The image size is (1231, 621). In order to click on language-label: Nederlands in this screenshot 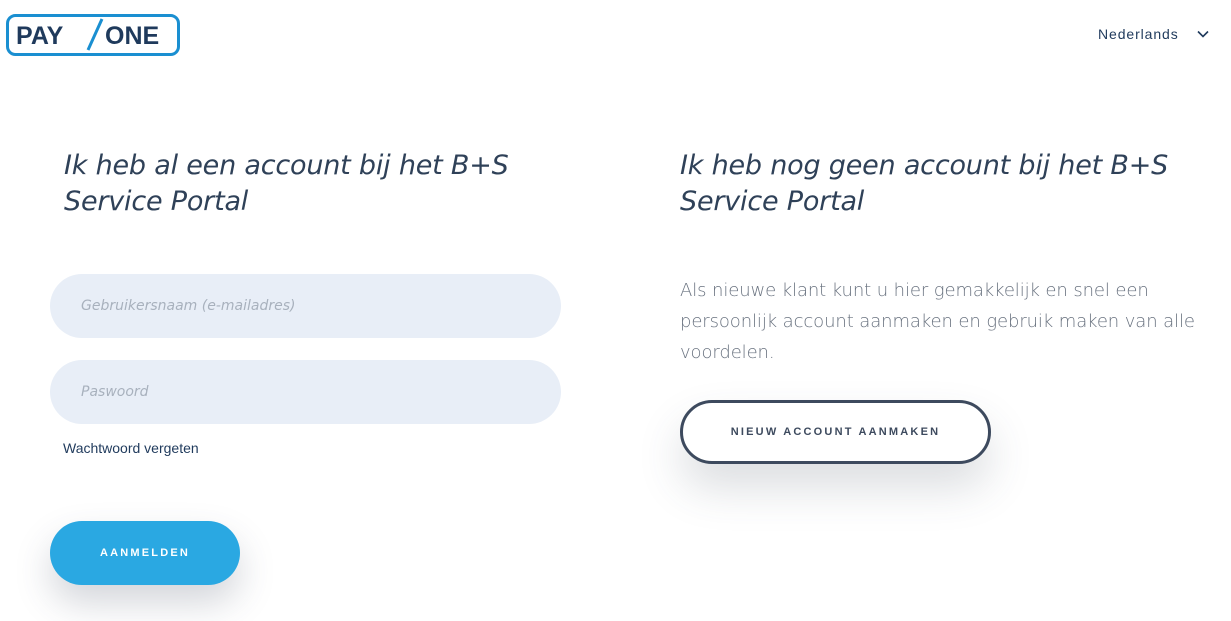, I will do `click(1138, 34)`.